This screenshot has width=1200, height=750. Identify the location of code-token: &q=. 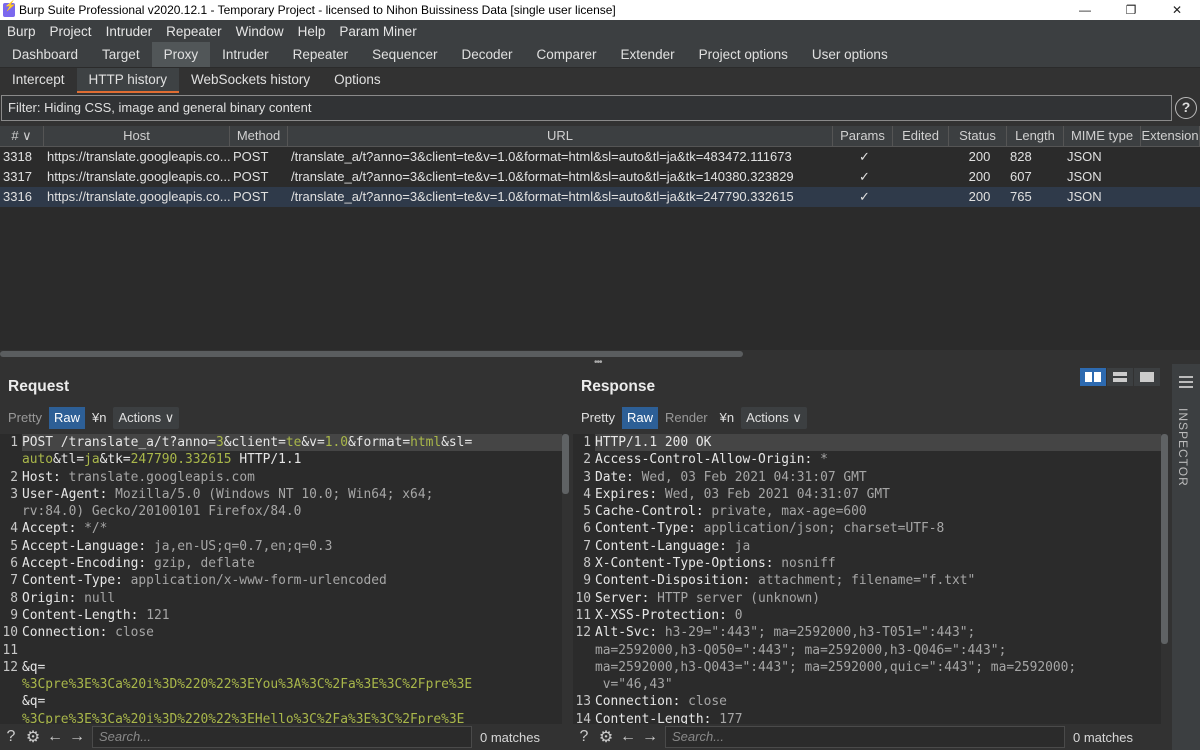
(34, 702).